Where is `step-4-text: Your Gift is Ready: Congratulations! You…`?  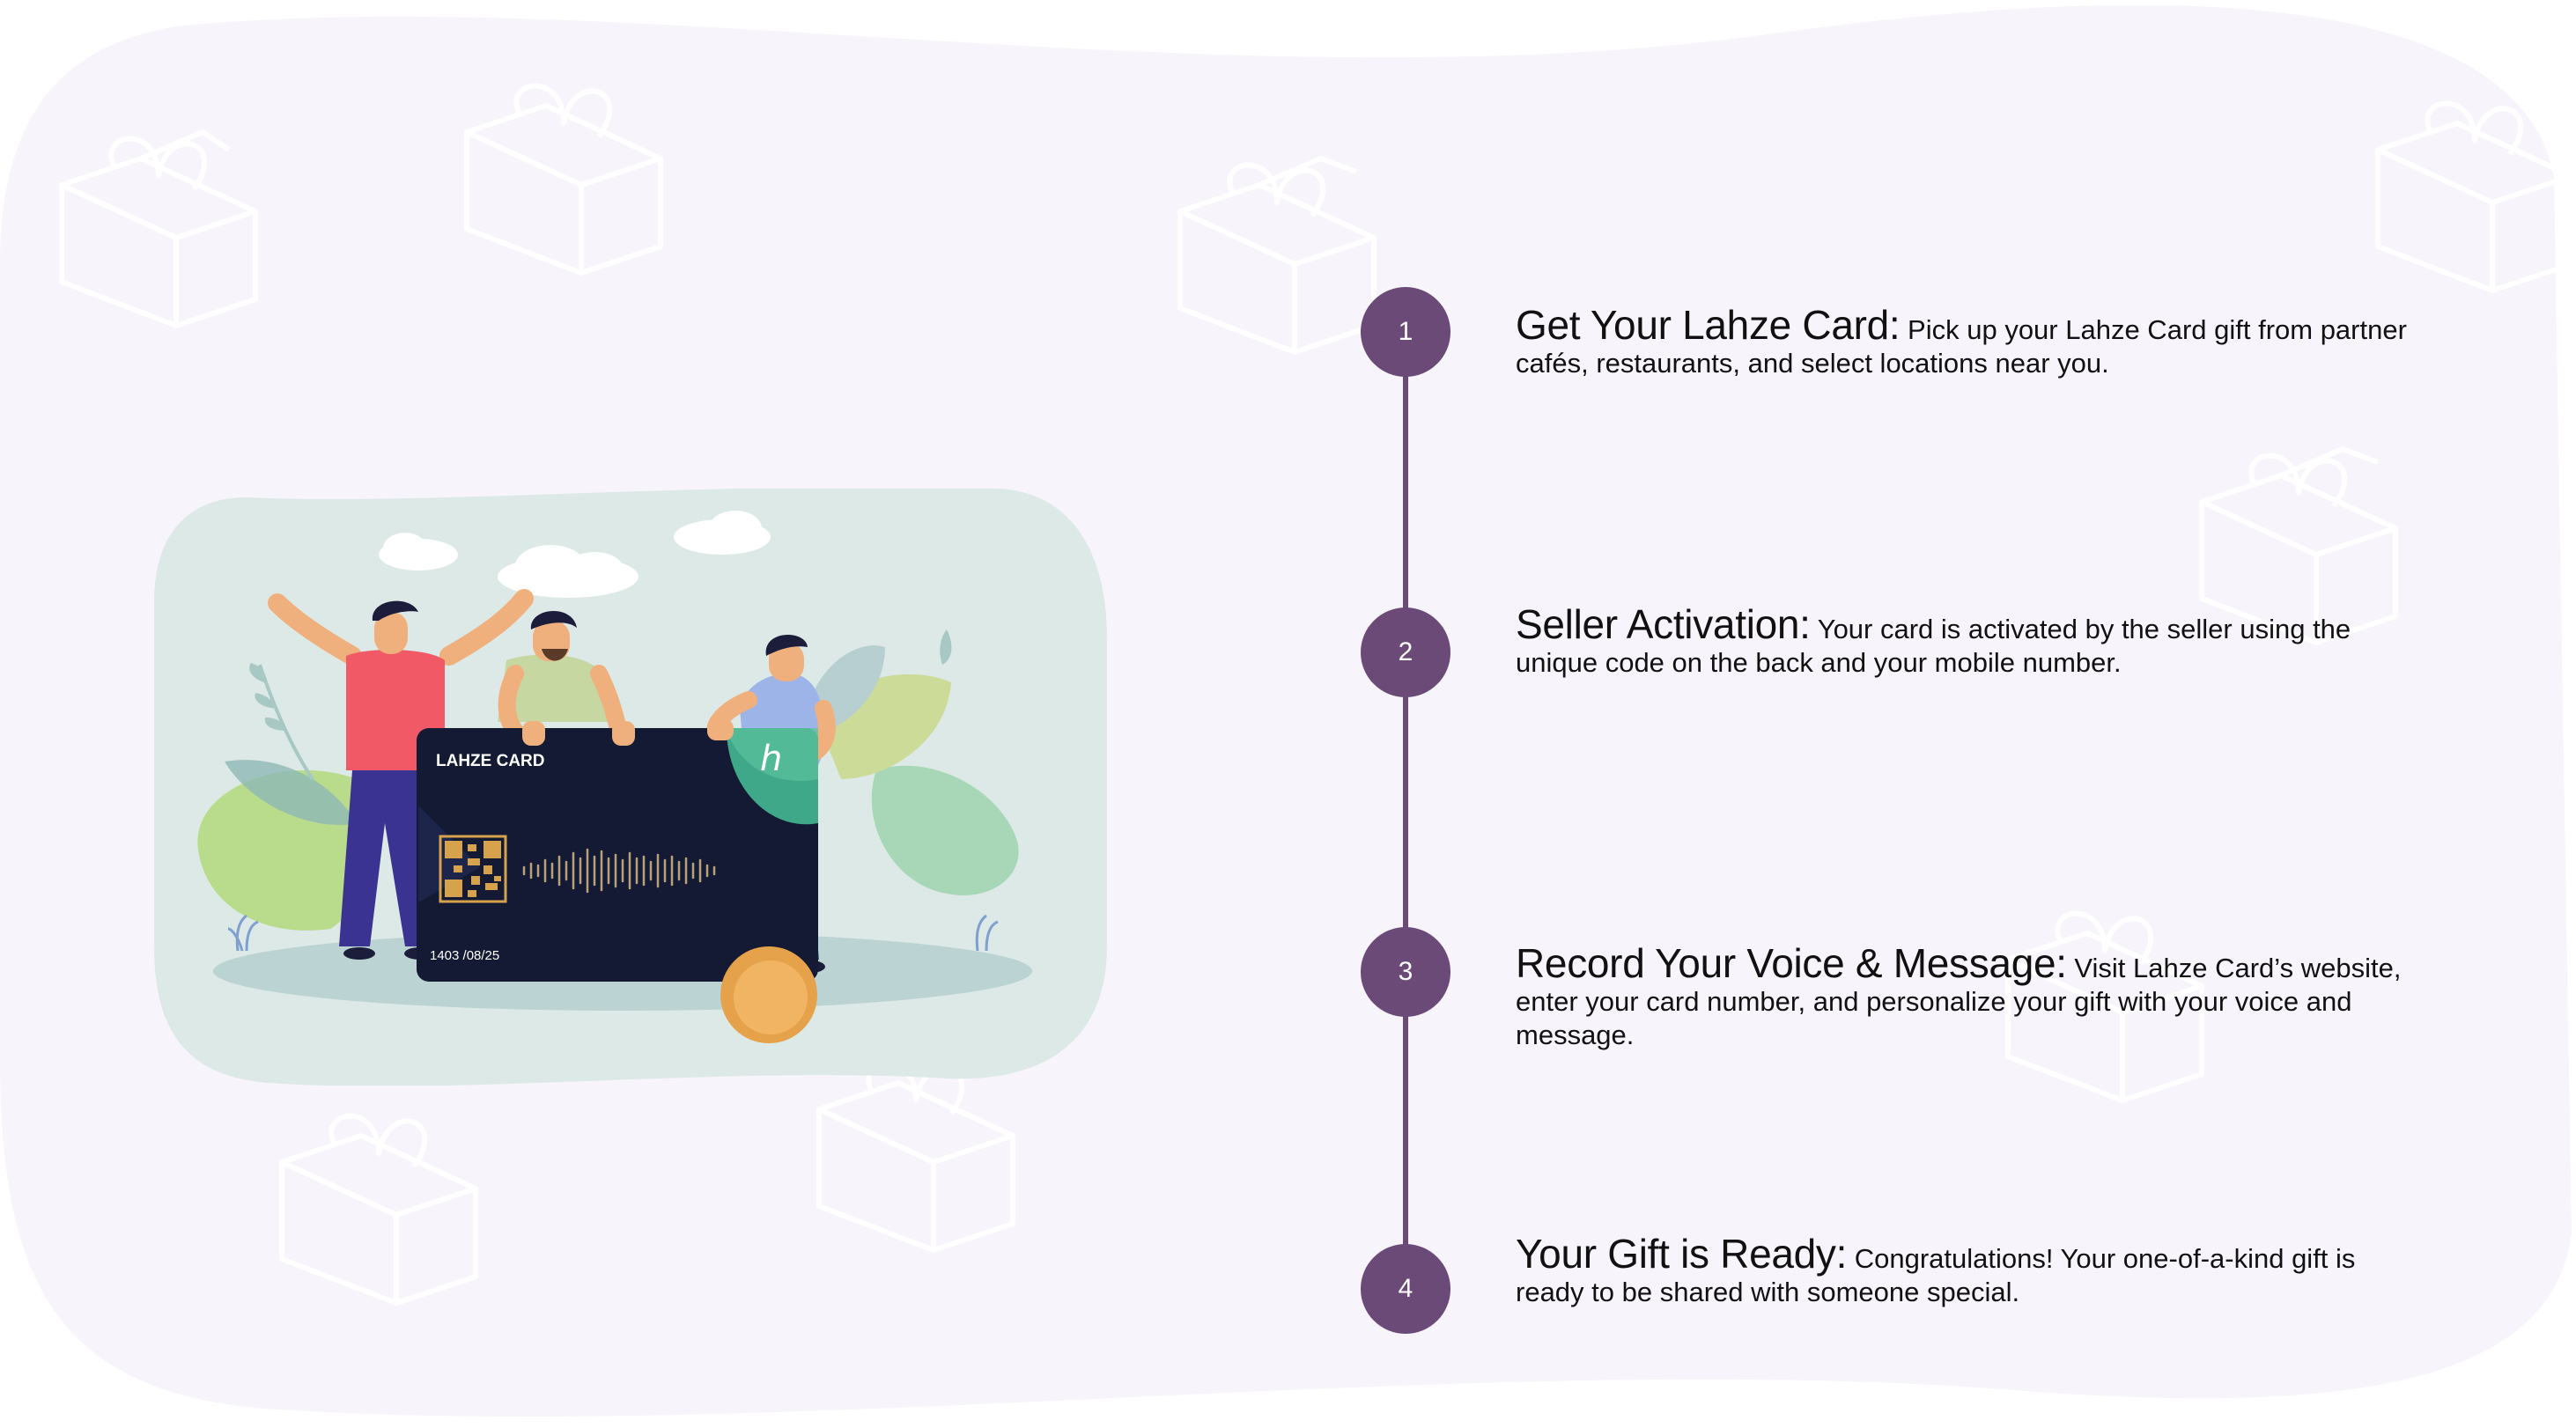 step-4-text: Your Gift is Ready: Congratulations! You… is located at coordinates (1965, 1271).